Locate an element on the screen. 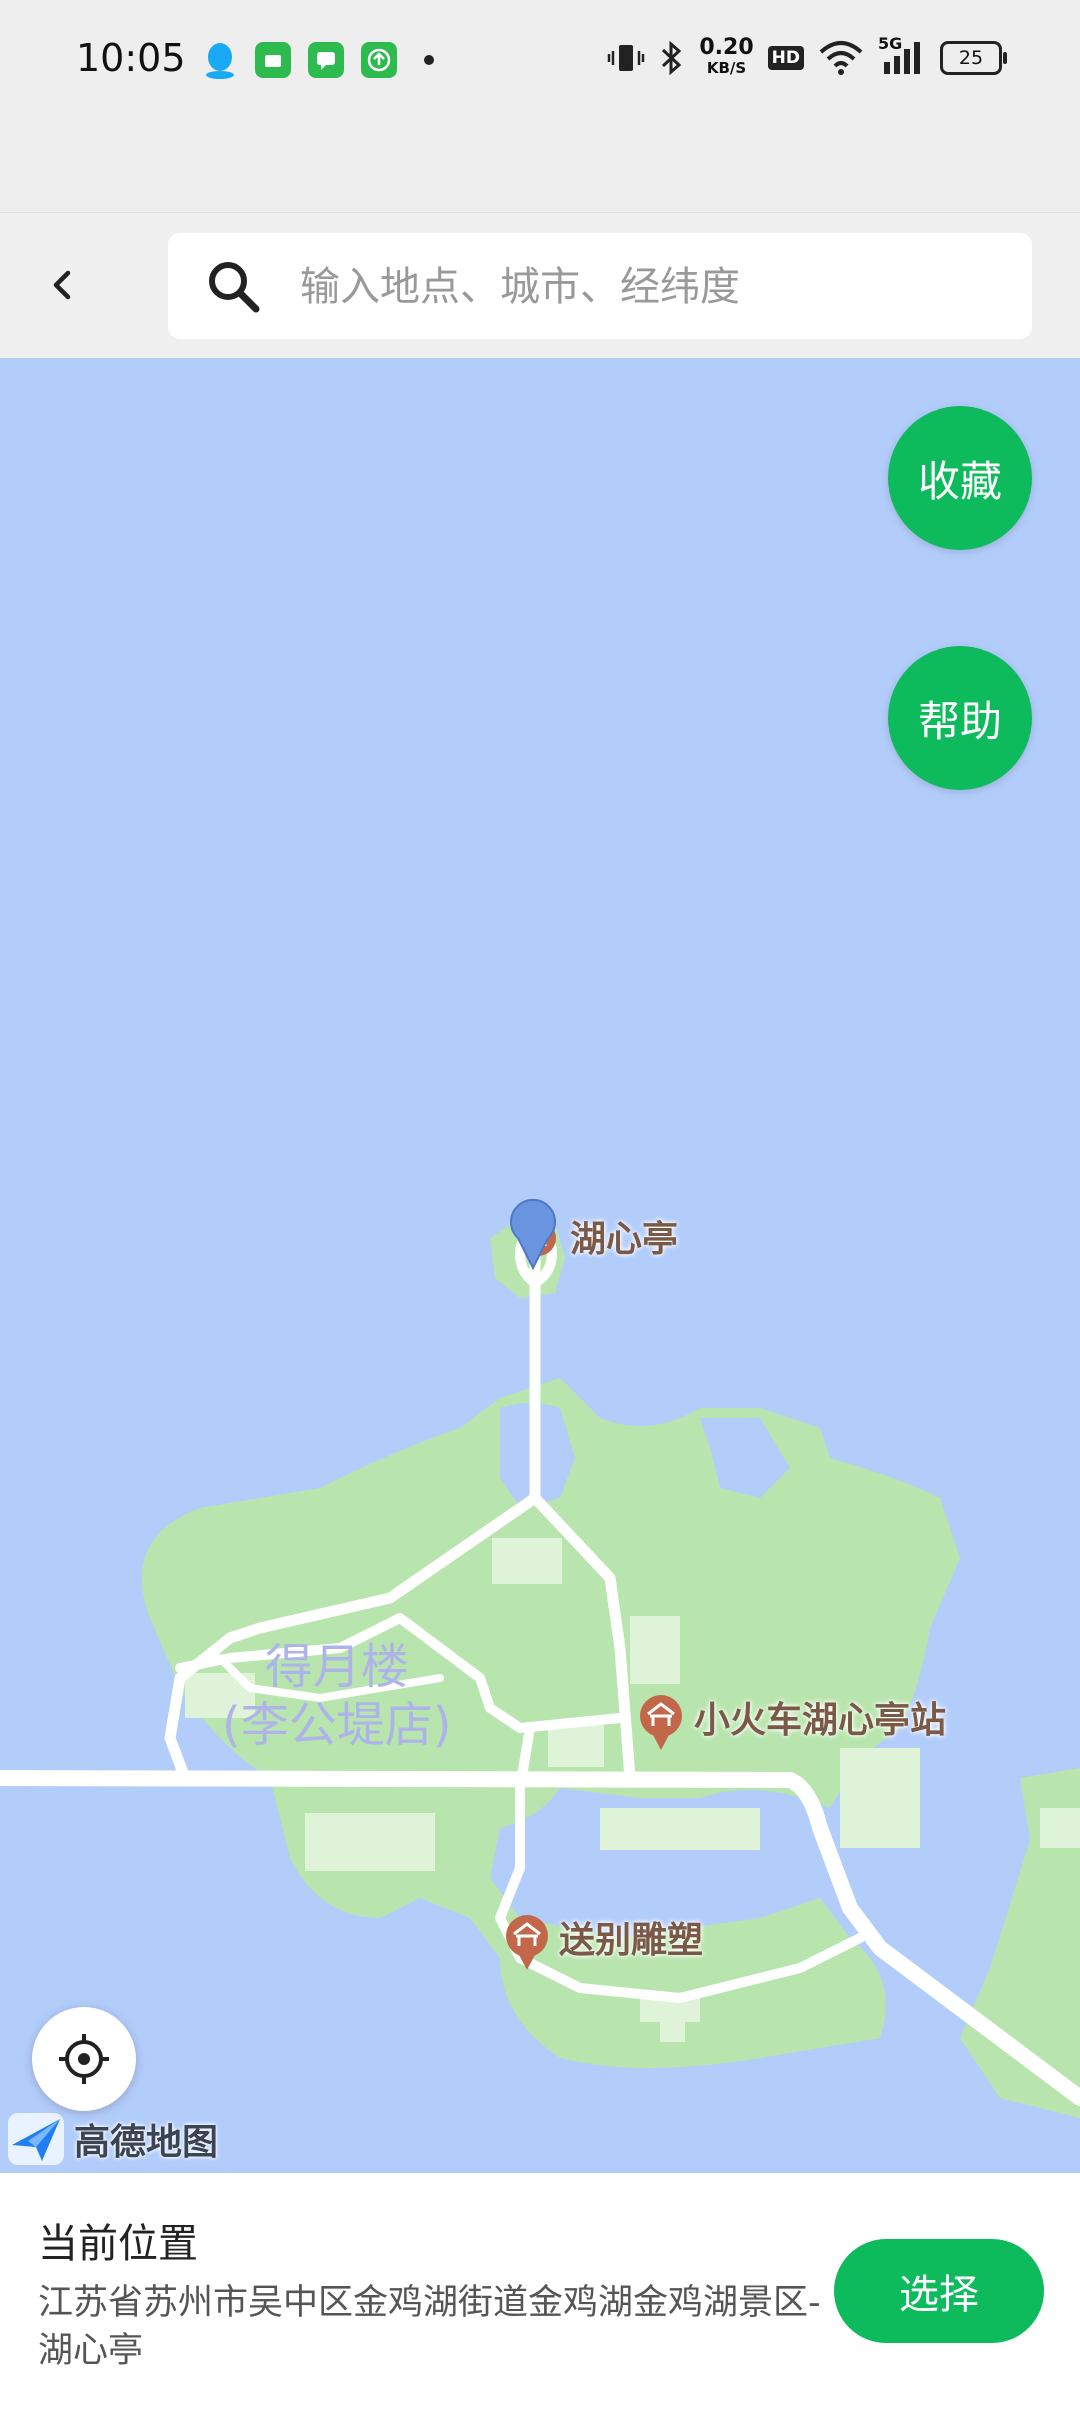 The width and height of the screenshot is (1080, 2412). area-label-line1: 得月楼 is located at coordinates (336, 1667).